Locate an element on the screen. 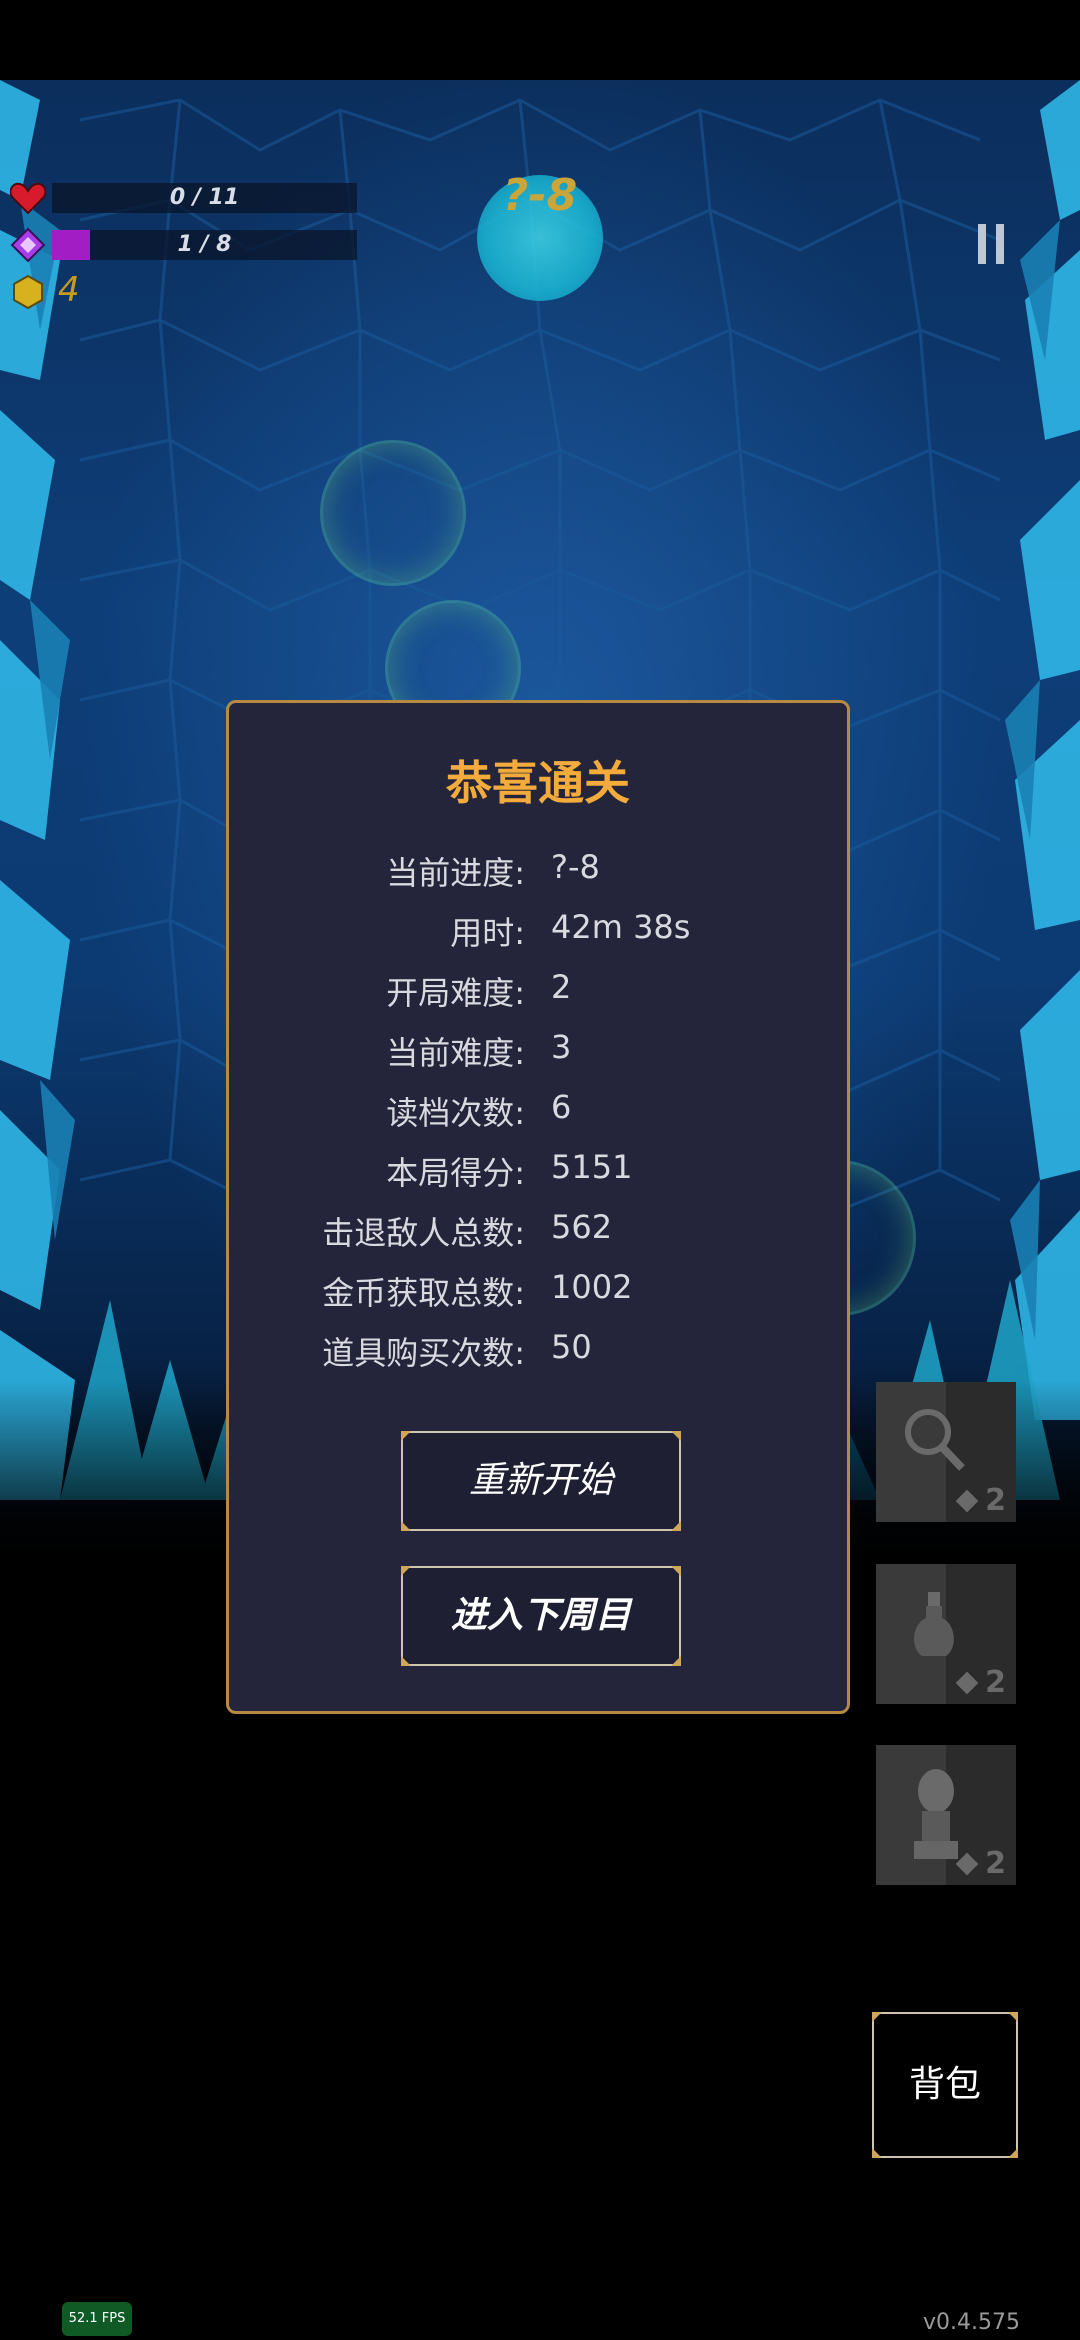 This screenshot has width=1080, height=2340. stat-label: 当前进度: is located at coordinates (455, 873).